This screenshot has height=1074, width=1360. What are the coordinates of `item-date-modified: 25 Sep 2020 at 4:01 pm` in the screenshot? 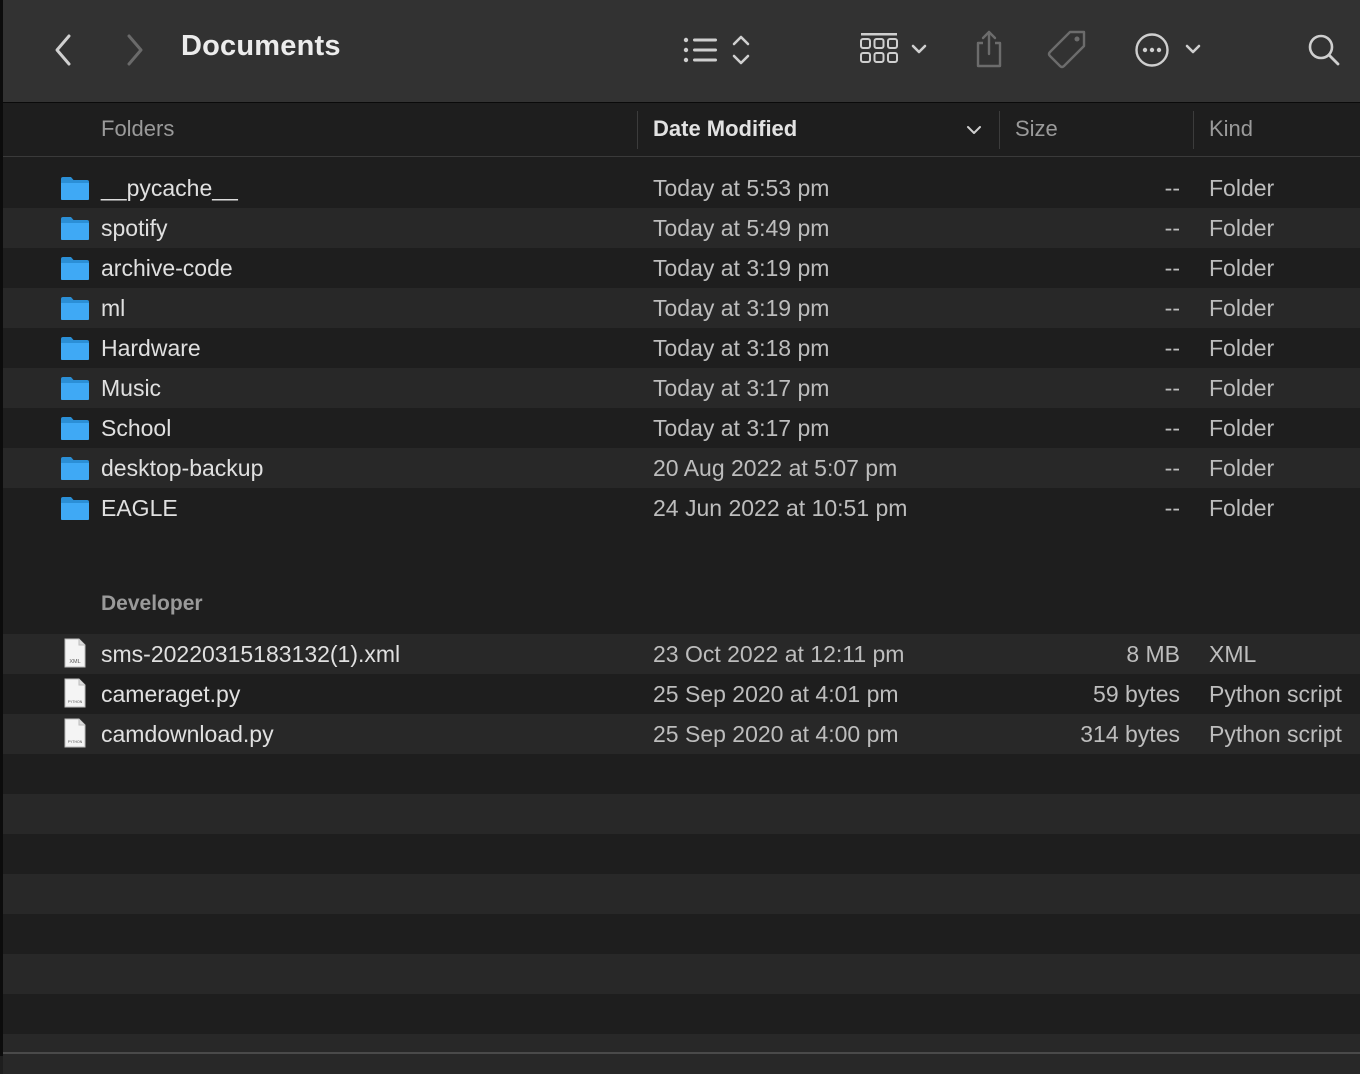 It's located at (776, 694).